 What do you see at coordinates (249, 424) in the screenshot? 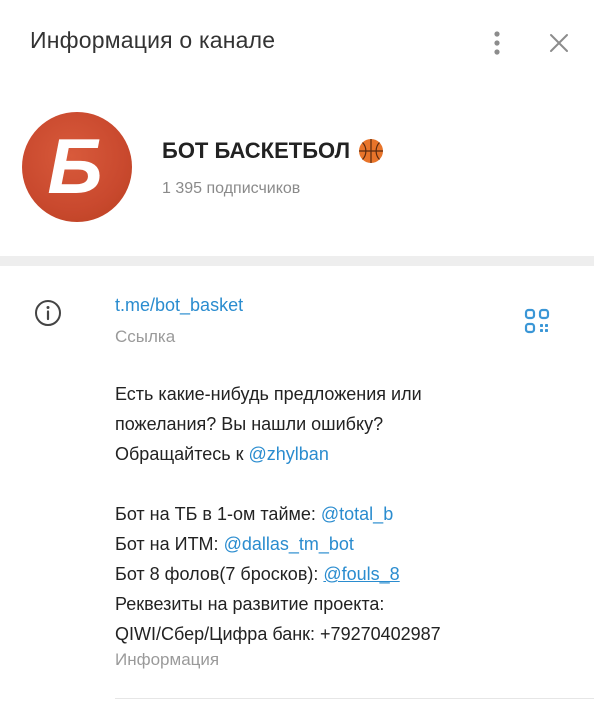
I see `description-line: пожелания? Вы нашли ошибку?` at bounding box center [249, 424].